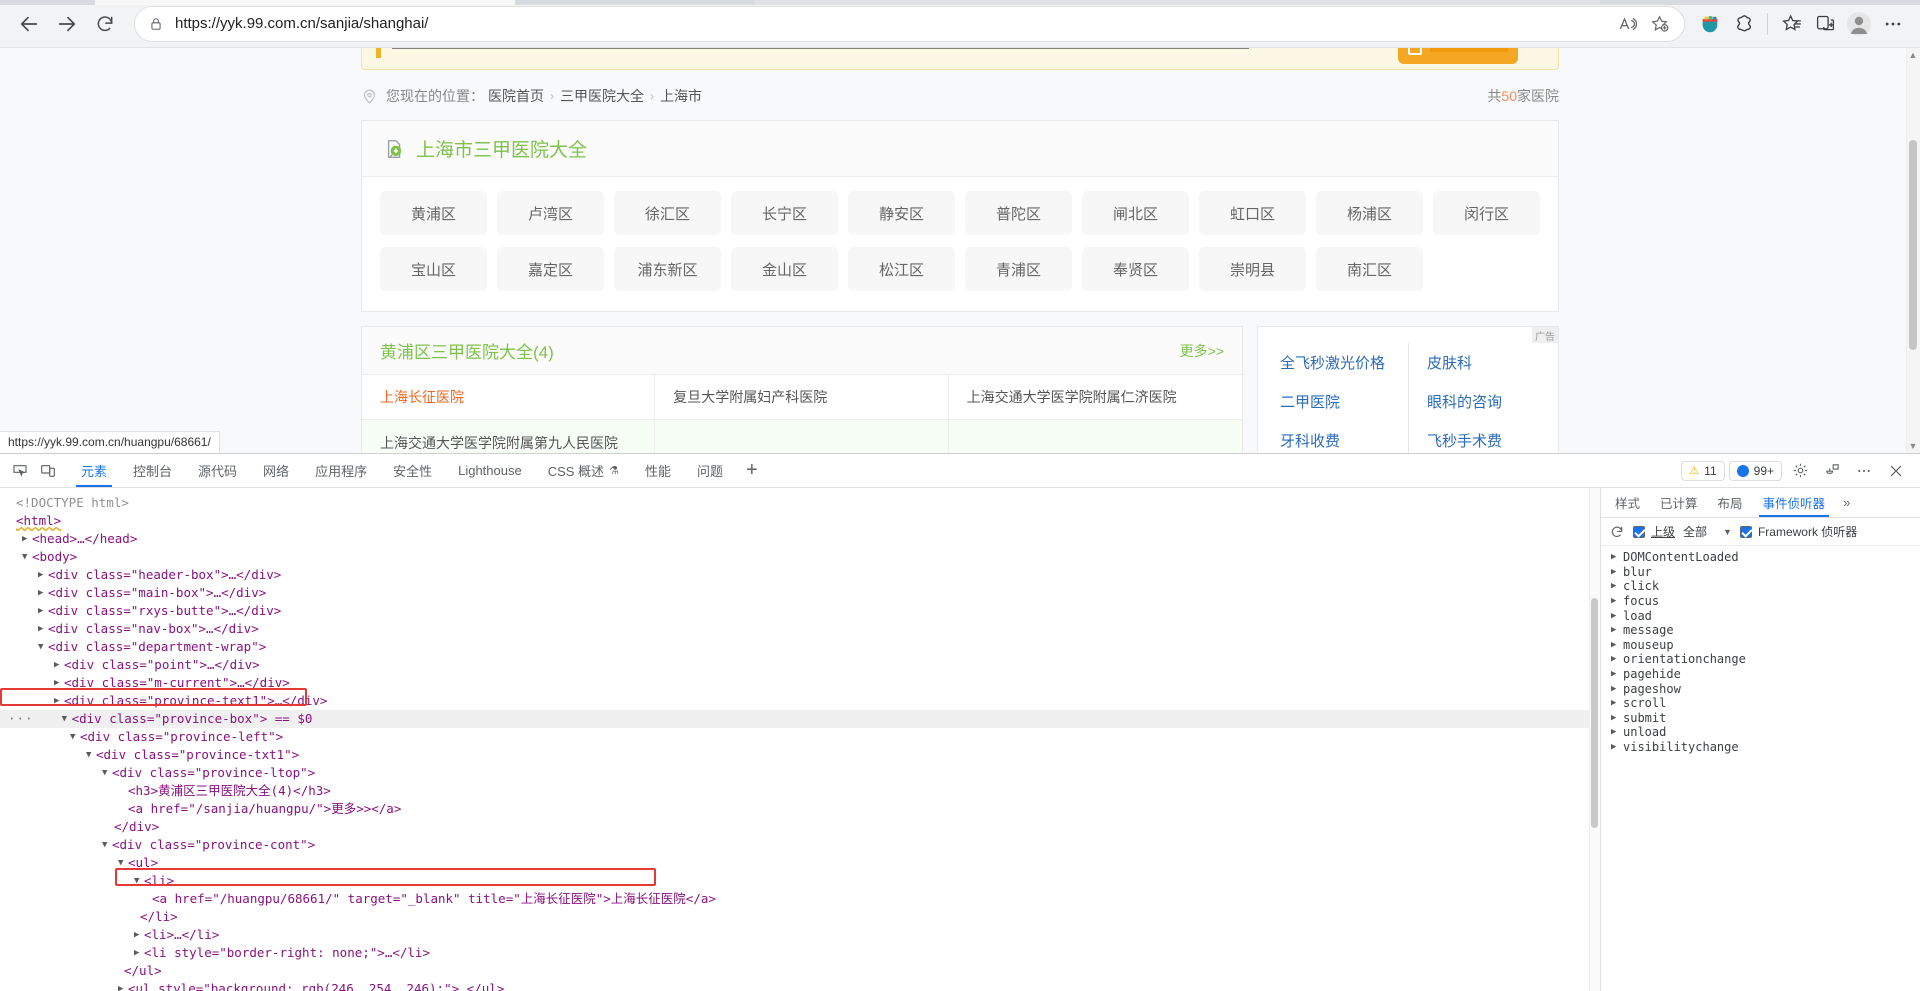 The width and height of the screenshot is (1920, 991). I want to click on breadcrumb-ellipsis: ···, so click(21, 719).